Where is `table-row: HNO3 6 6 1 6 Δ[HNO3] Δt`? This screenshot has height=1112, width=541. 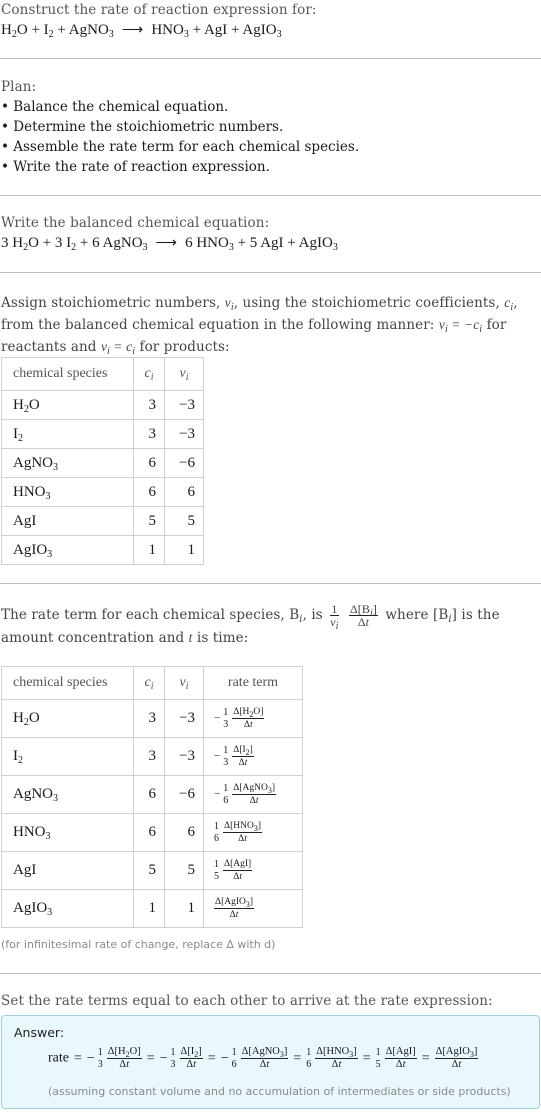
table-row: HNO3 6 6 1 6 Δ[HNO3] Δt is located at coordinates (152, 832).